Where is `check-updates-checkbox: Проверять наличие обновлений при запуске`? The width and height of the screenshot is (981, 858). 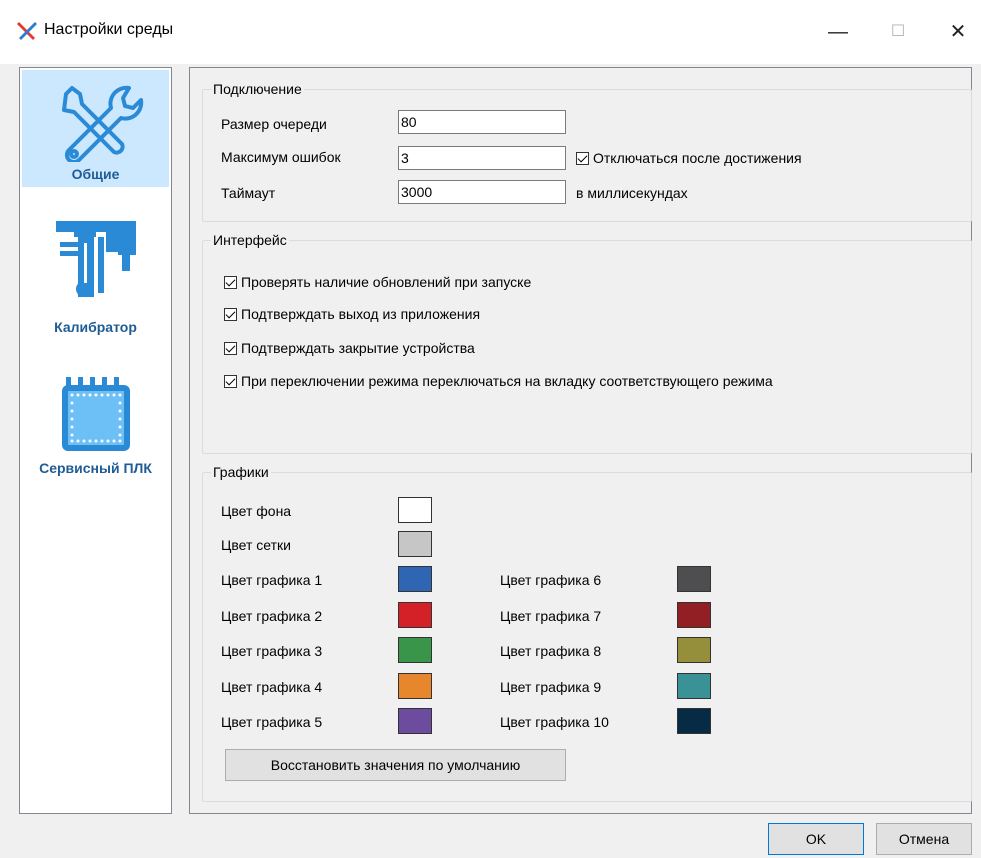
check-updates-checkbox: Проверять наличие обновлений при запуске is located at coordinates (377, 282).